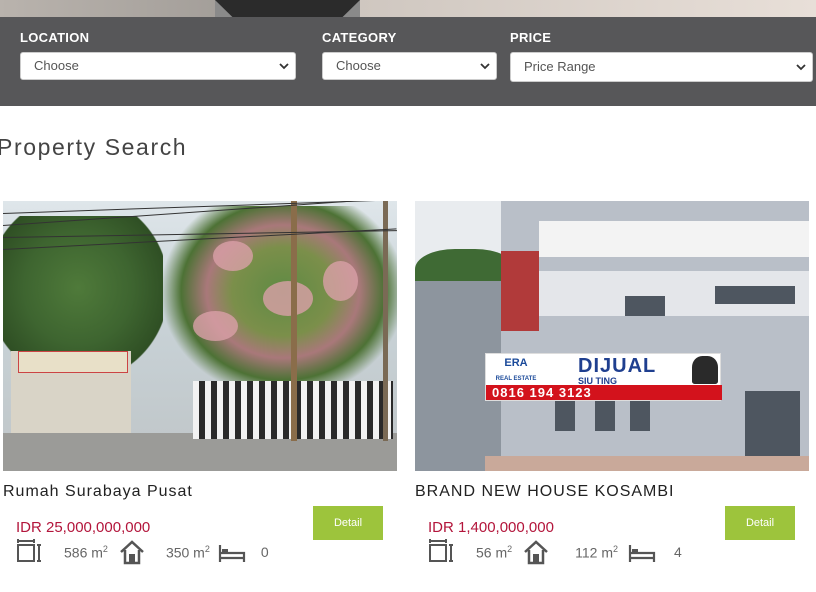  What do you see at coordinates (516, 370) in the screenshot?
I see `era-logo: ERA REAL ESTATE` at bounding box center [516, 370].